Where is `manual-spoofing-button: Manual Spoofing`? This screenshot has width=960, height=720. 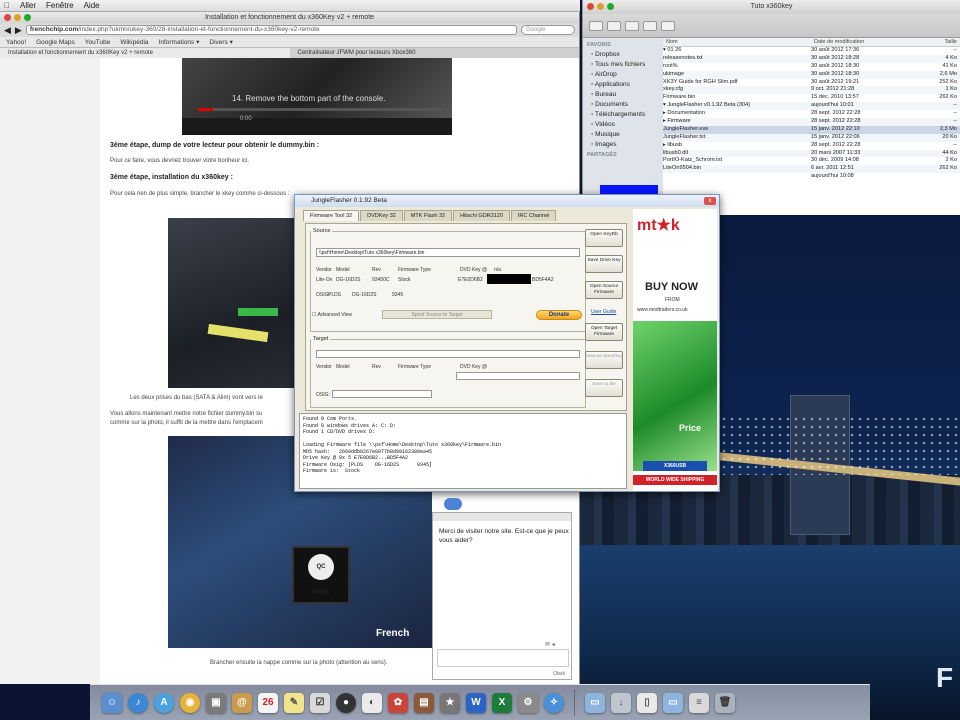
manual-spoofing-button: Manual Spoofing is located at coordinates (604, 360).